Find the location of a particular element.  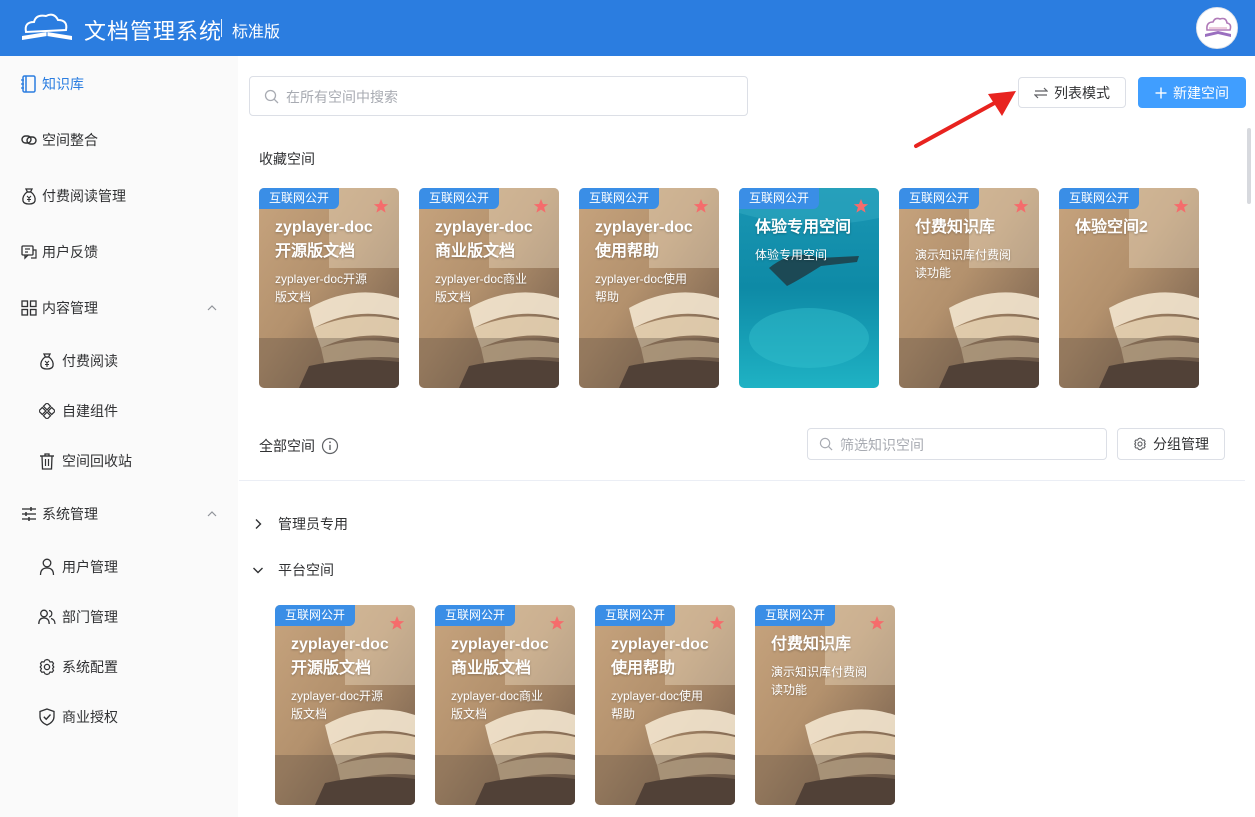

space-name-line: 体验空间2 is located at coordinates (1111, 227).